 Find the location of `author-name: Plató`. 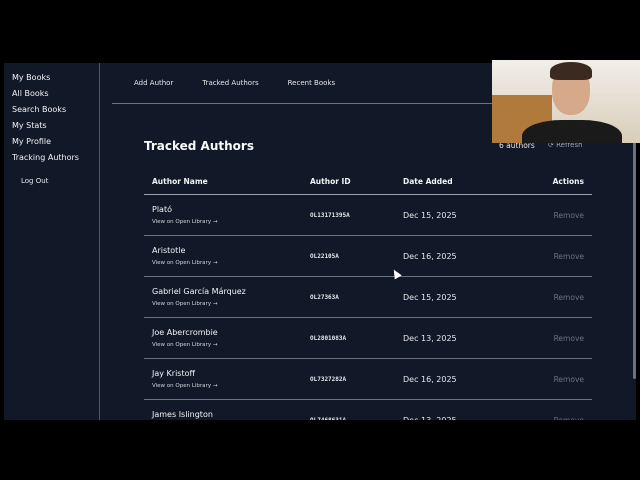

author-name: Plató is located at coordinates (162, 209).